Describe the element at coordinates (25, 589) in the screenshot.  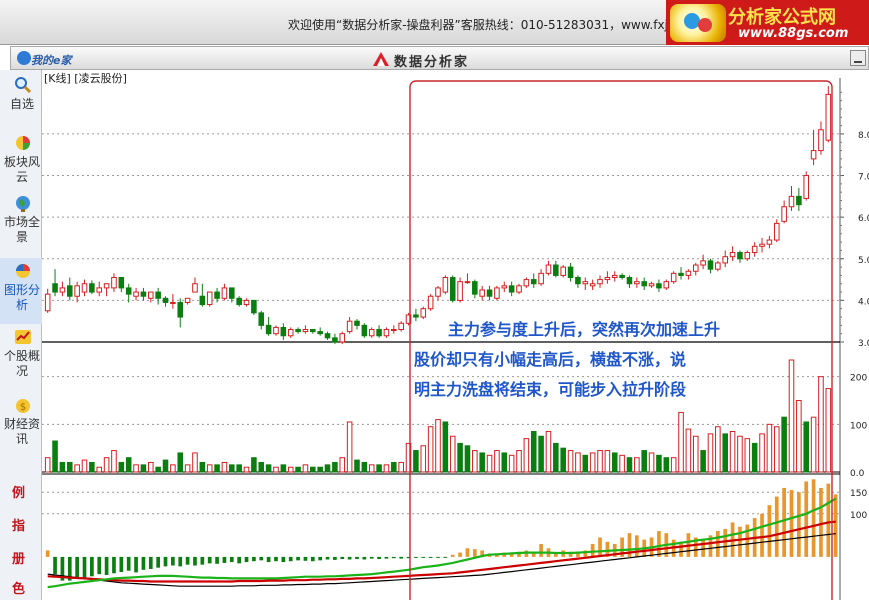
I see `sidebar-color-button: 色` at that location.